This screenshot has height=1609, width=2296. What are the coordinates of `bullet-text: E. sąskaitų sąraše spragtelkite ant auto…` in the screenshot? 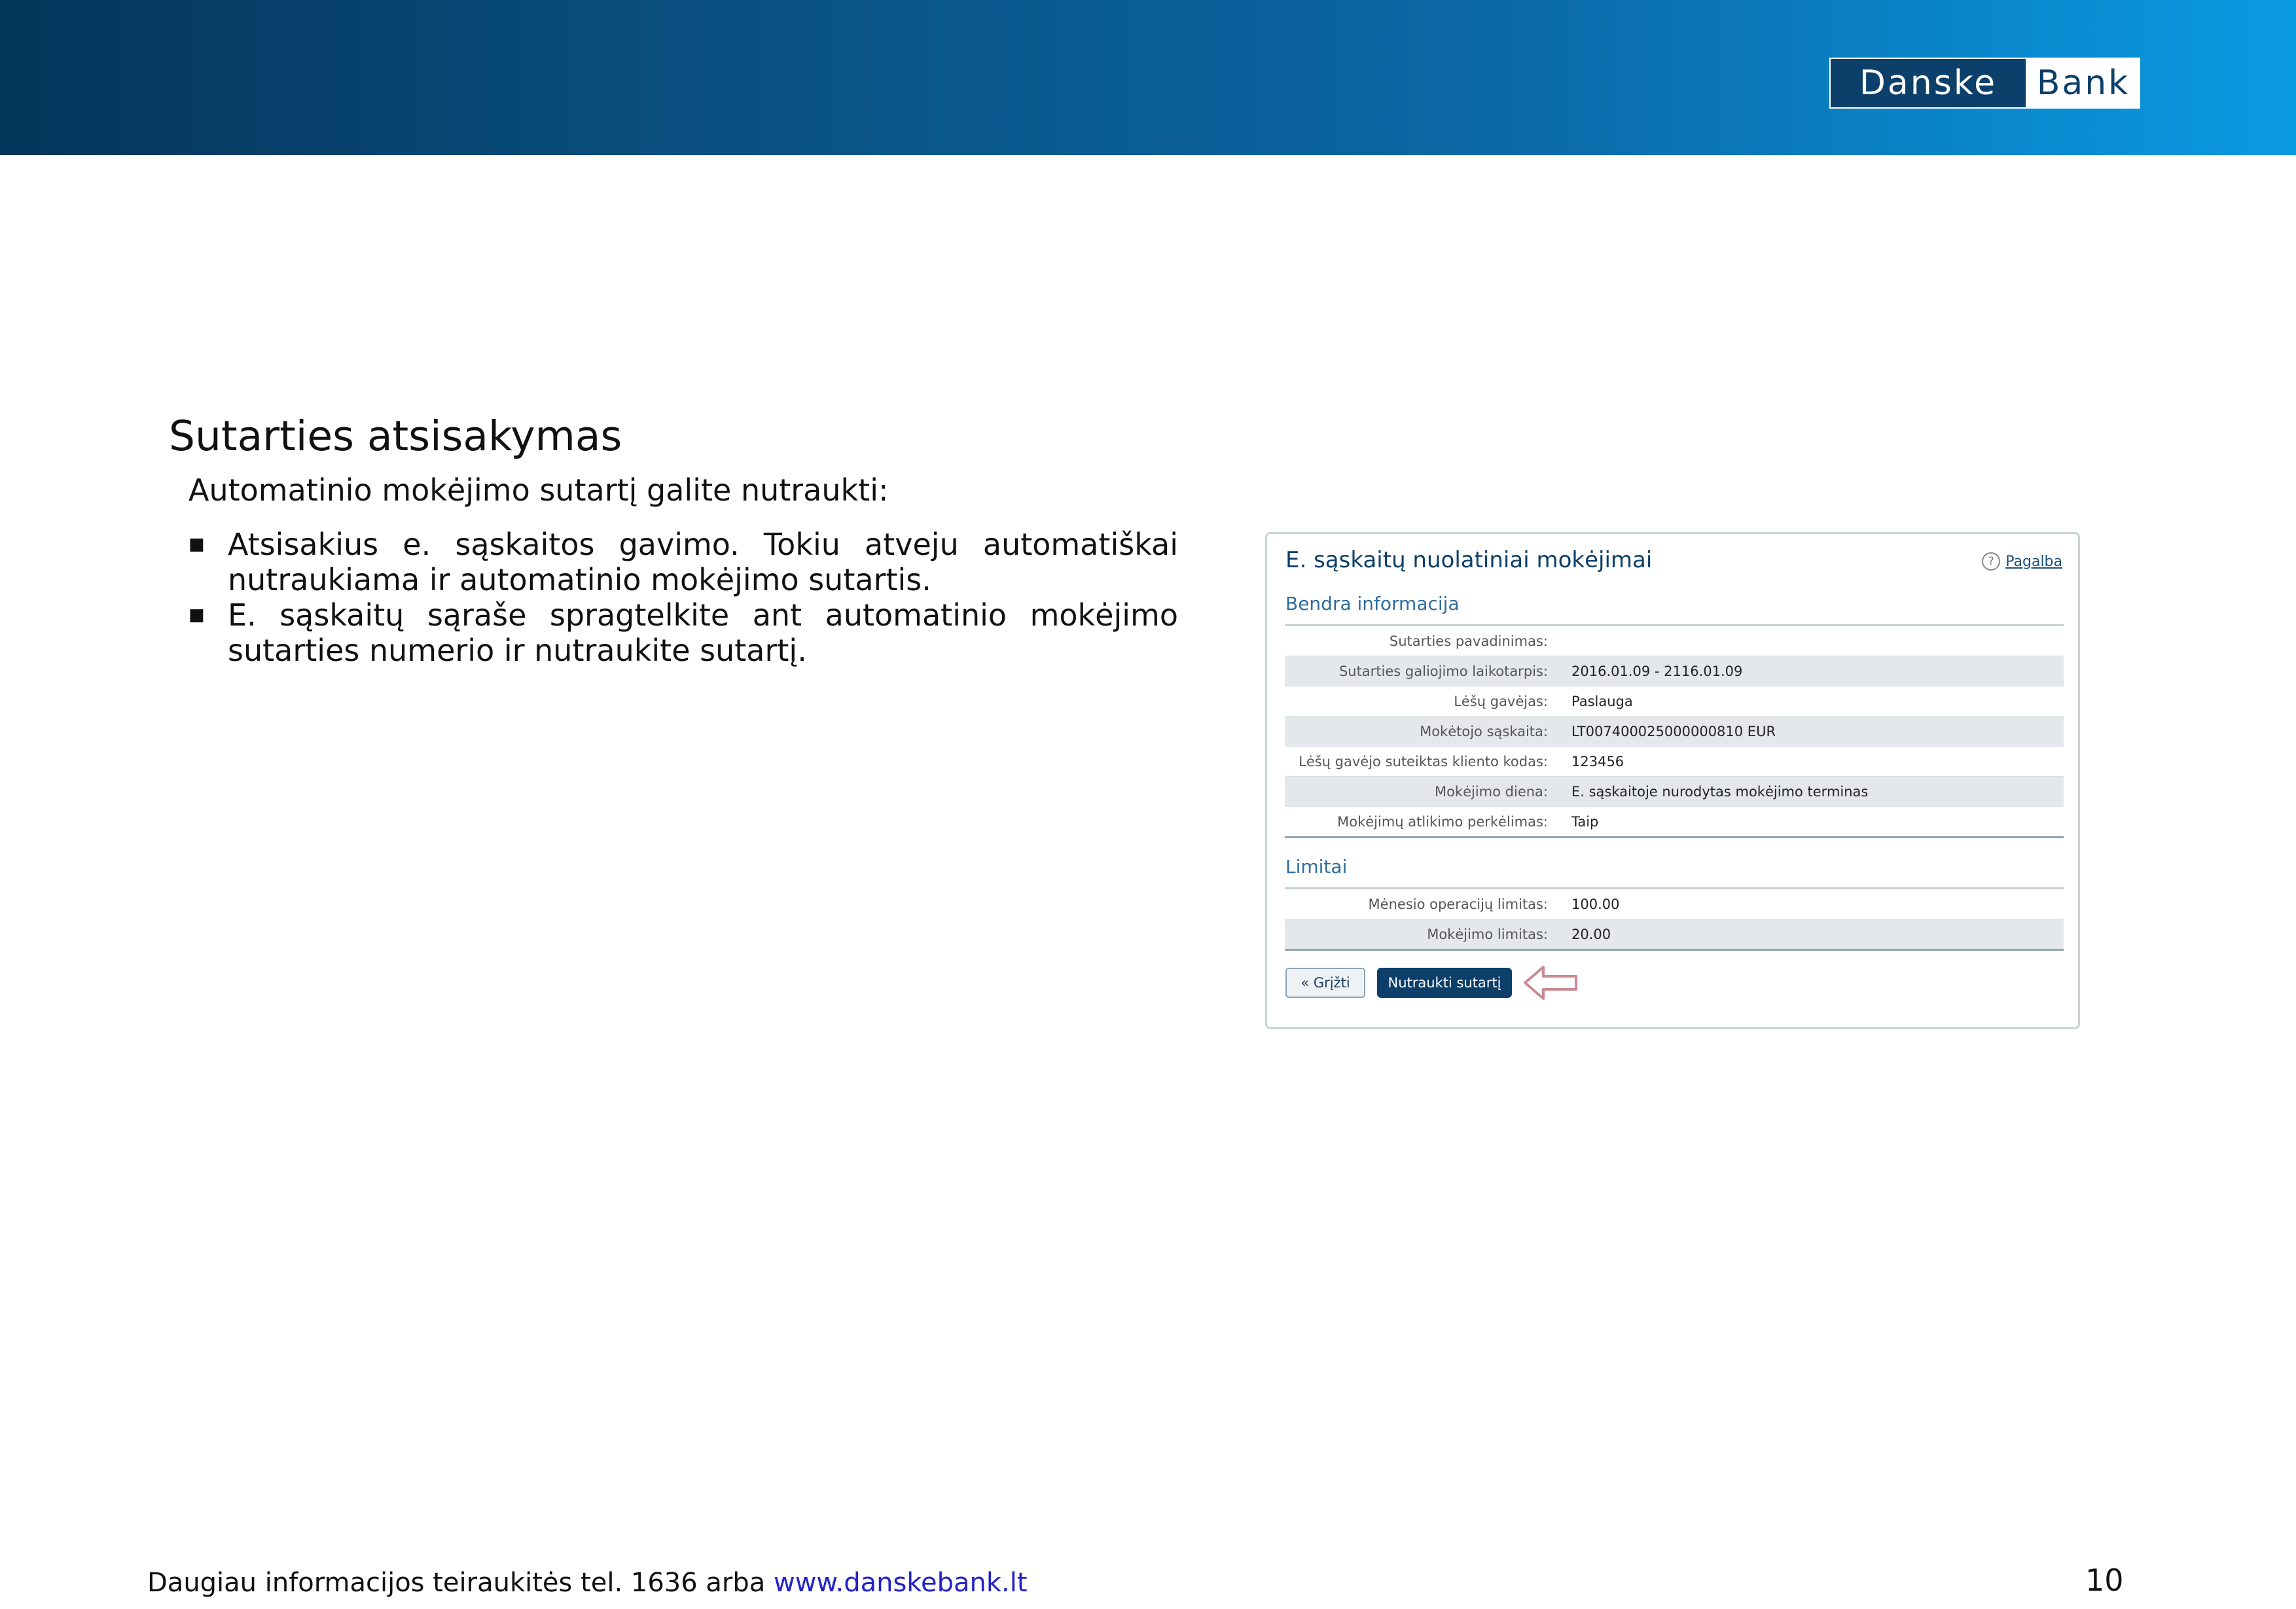 It's located at (703, 632).